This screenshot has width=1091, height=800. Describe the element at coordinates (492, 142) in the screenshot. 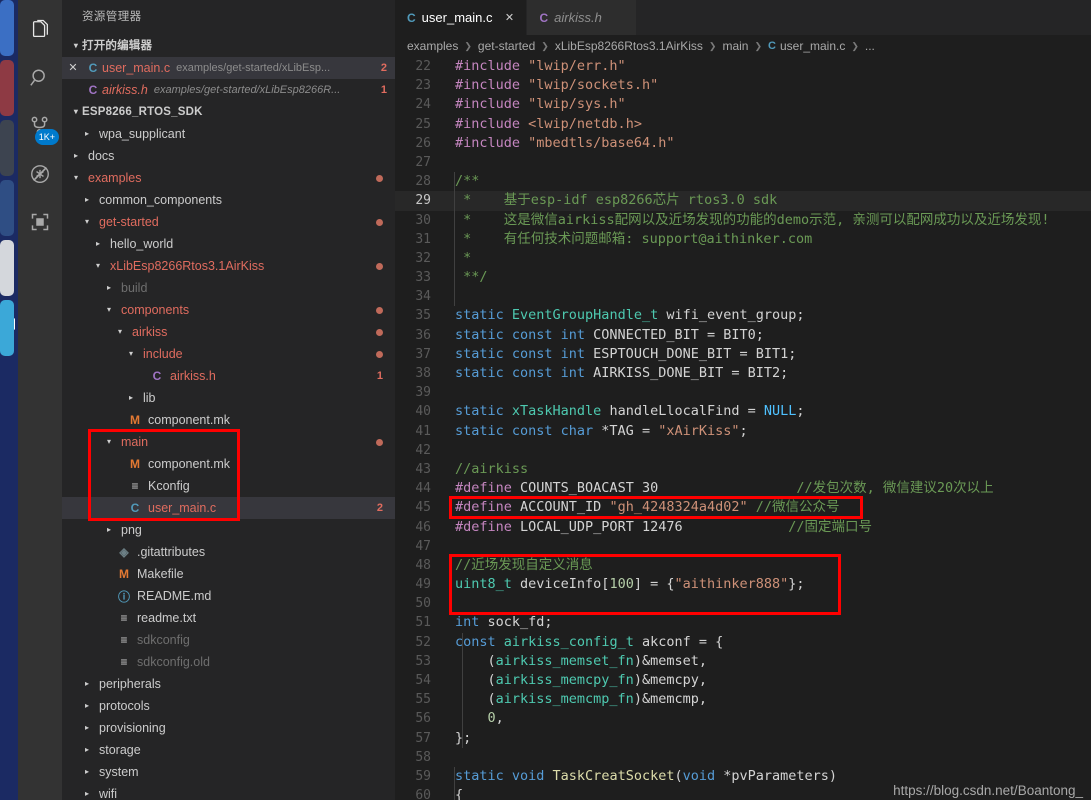

I see `code-token: #include` at that location.